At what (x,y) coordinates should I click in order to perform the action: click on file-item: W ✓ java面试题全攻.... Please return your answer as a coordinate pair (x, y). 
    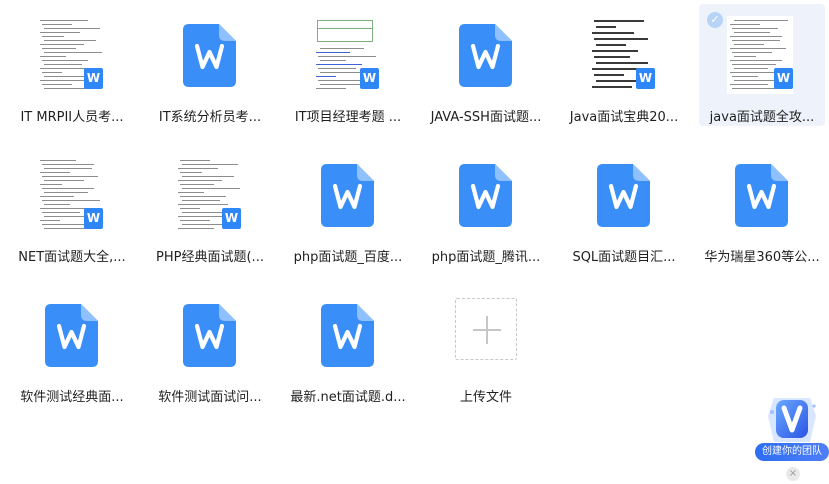
    Looking at the image, I should click on (762, 65).